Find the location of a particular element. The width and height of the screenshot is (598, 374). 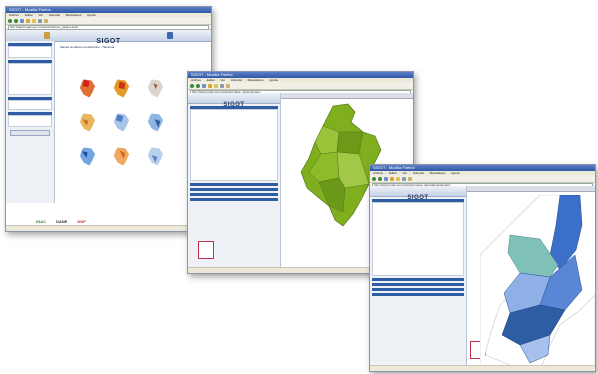

thumbnail-grid is located at coordinates (136, 140).